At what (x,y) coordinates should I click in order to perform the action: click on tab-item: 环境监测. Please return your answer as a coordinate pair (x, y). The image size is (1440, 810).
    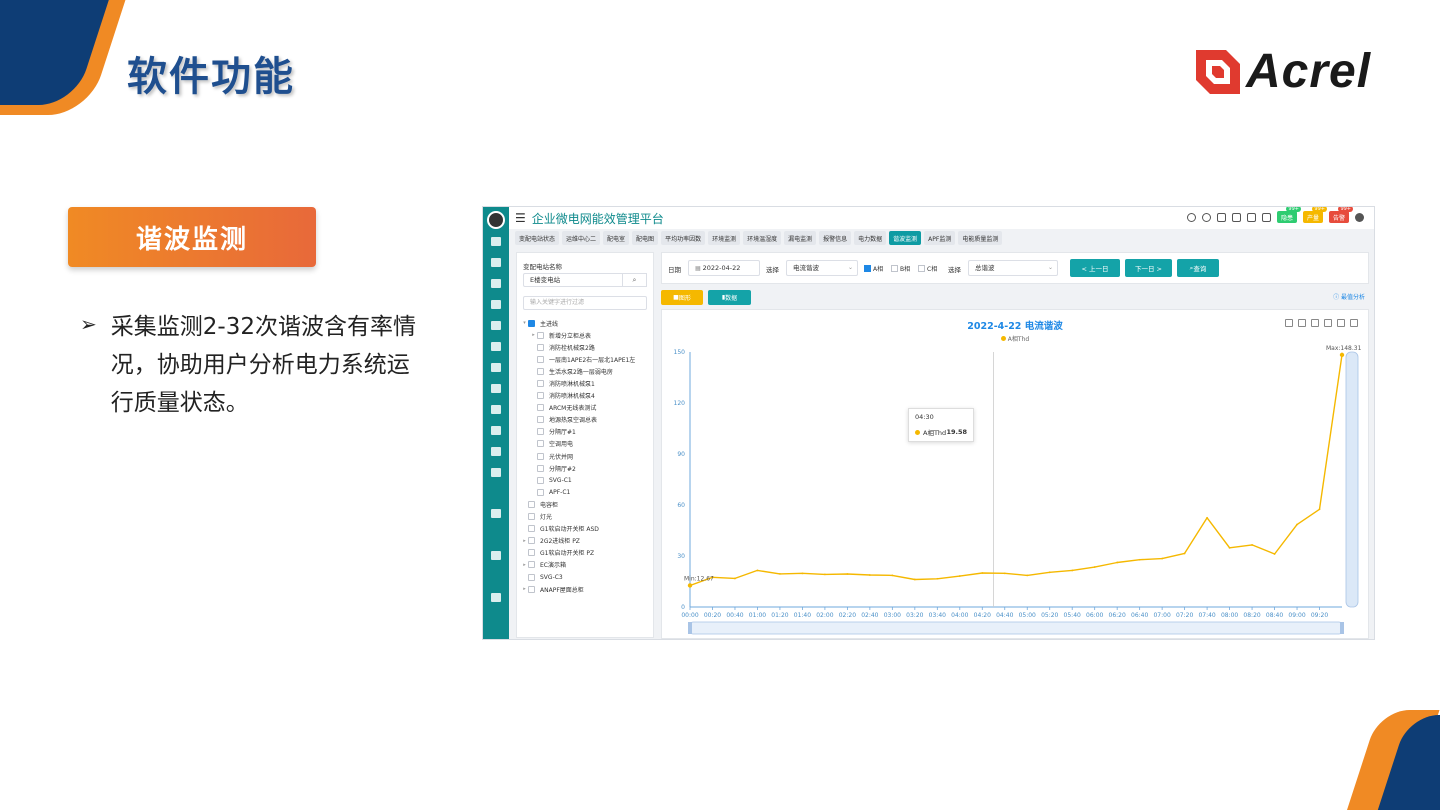
    Looking at the image, I should click on (724, 238).